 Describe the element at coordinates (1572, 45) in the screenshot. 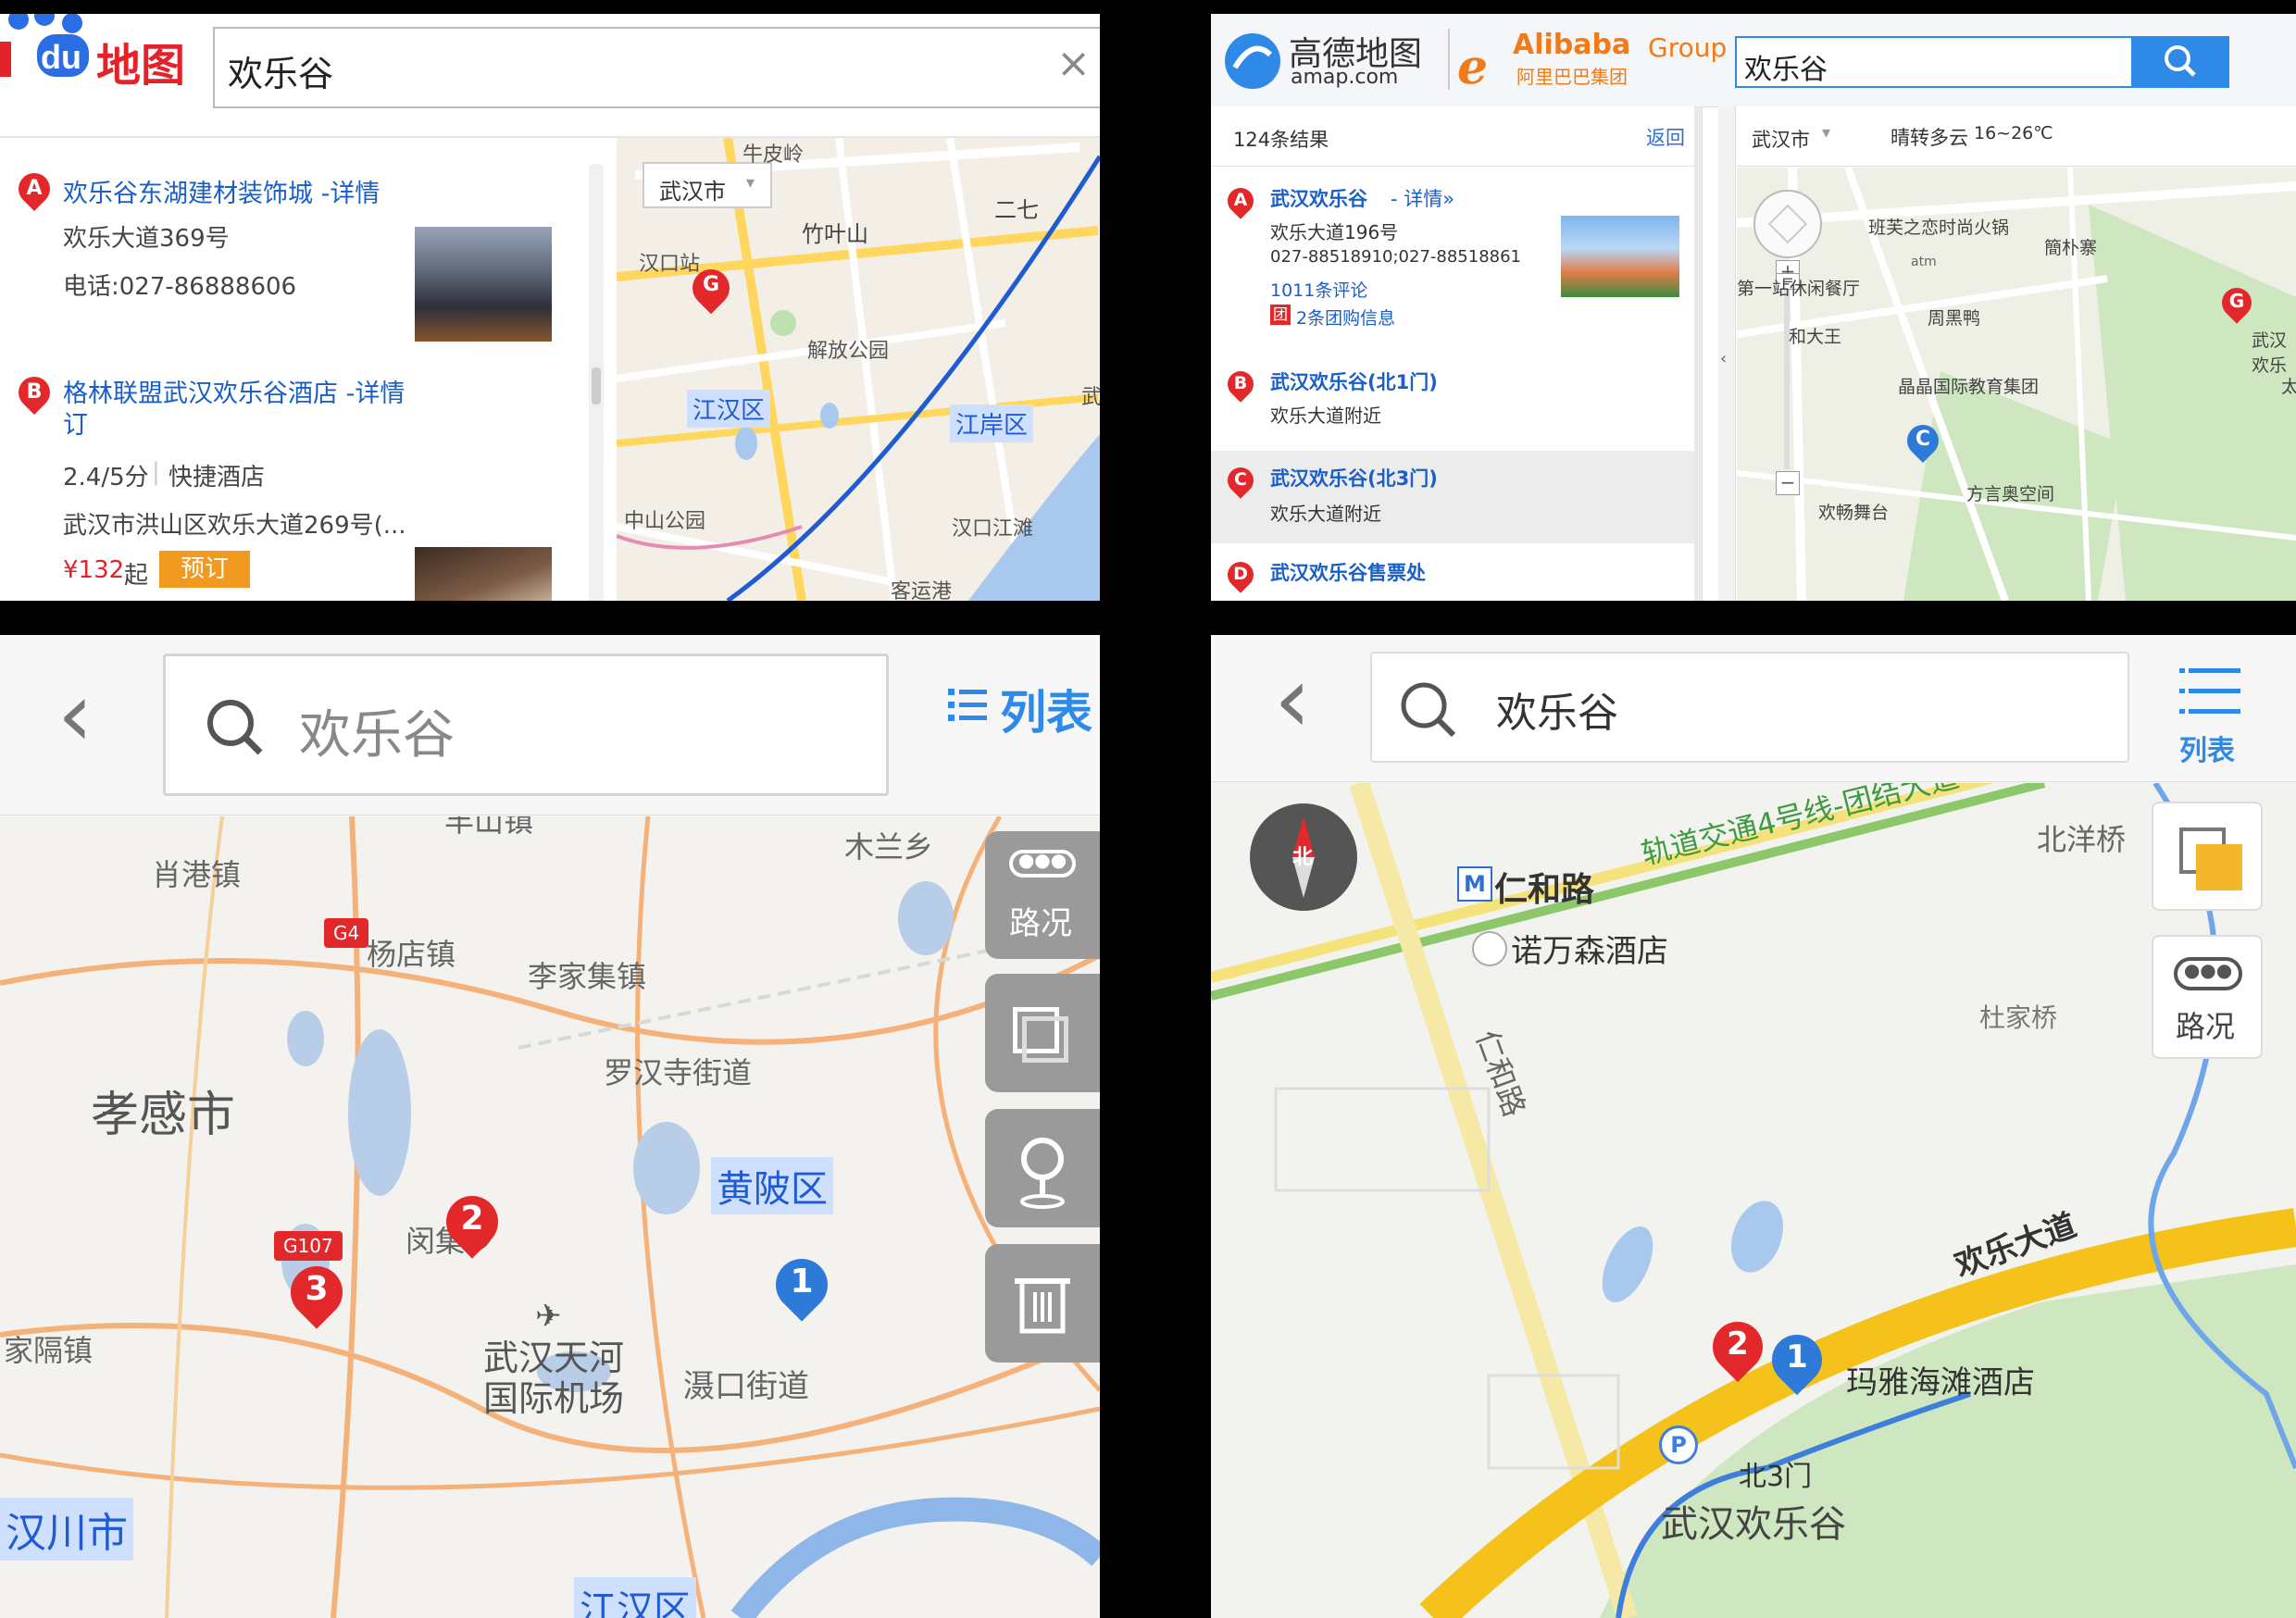

I see `alibaba-logo-text: Alibaba` at that location.